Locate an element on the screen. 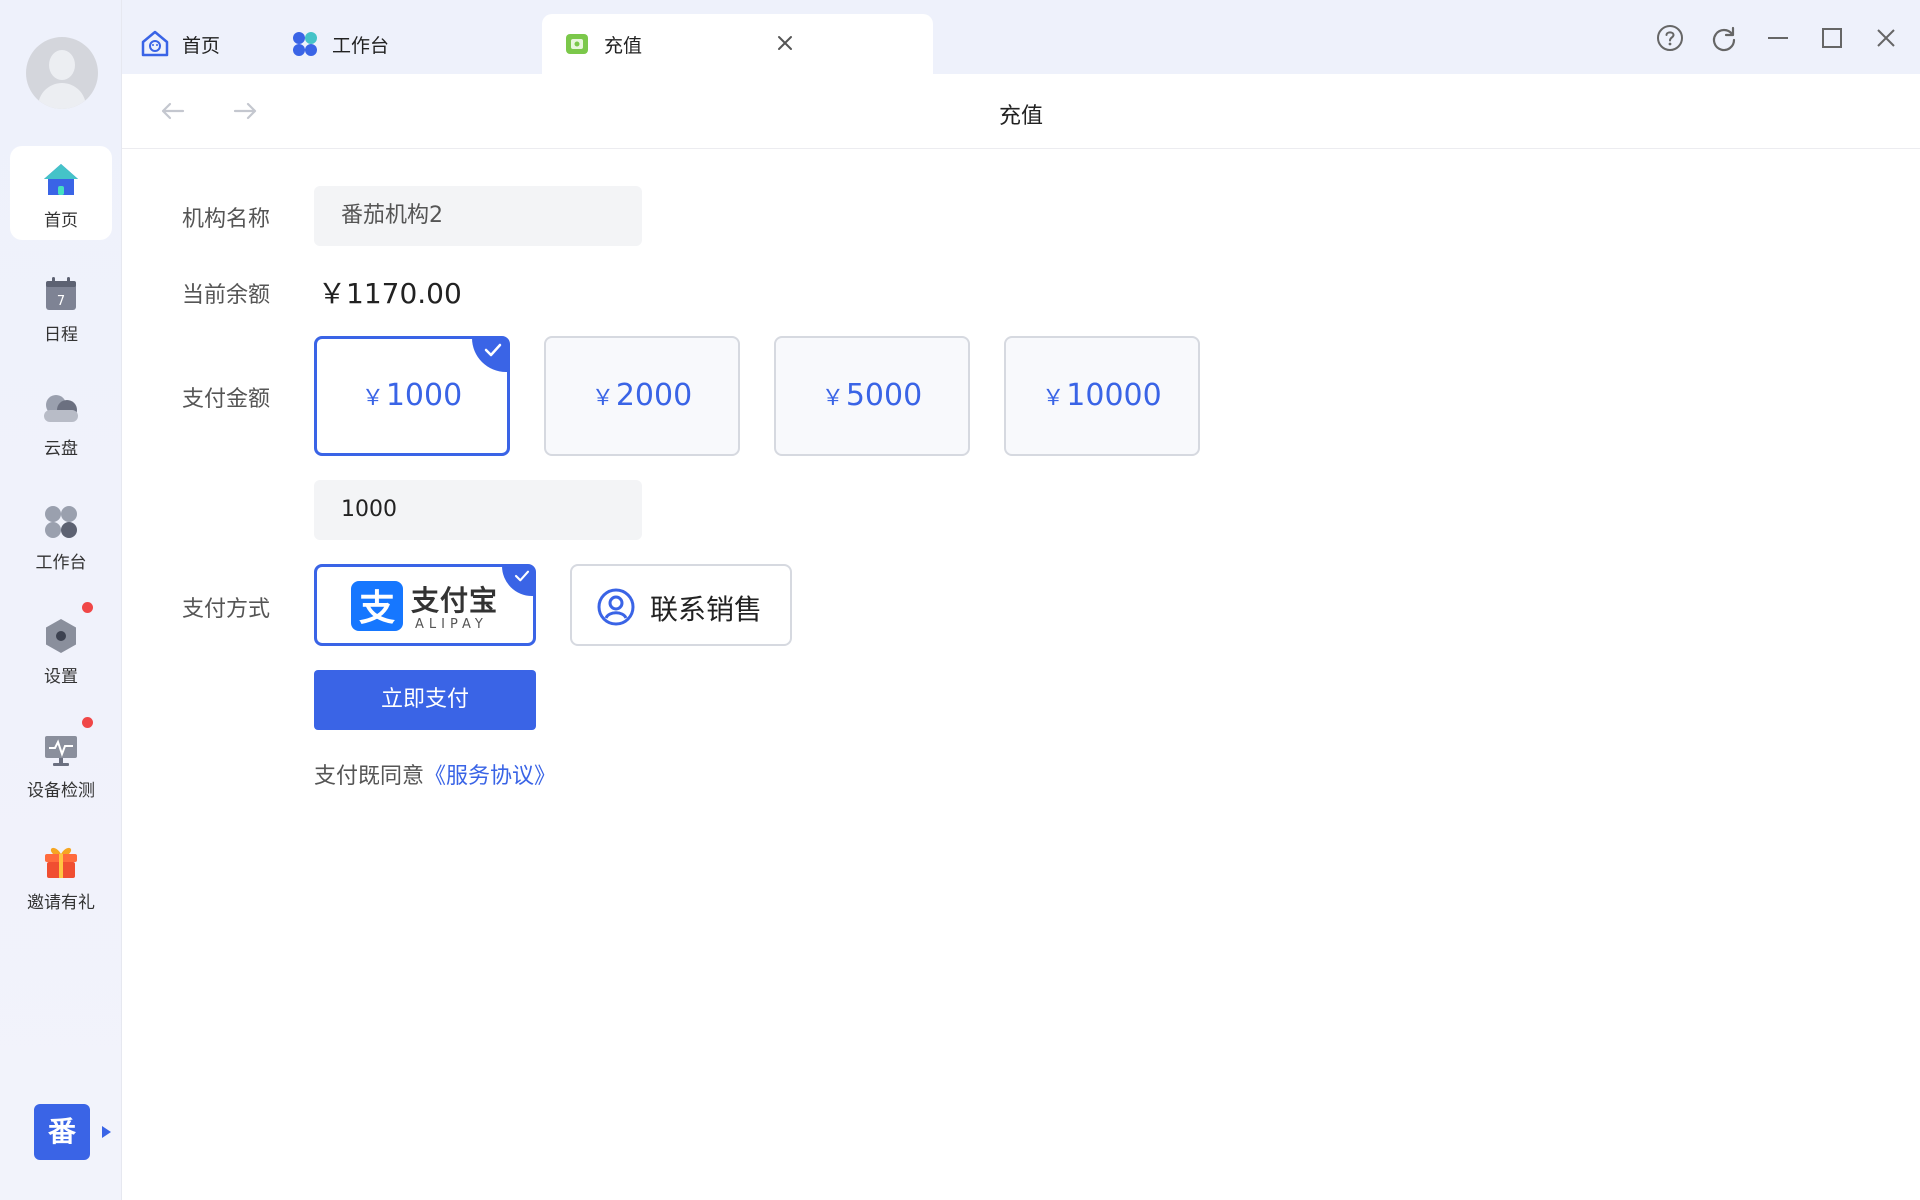 The height and width of the screenshot is (1200, 1920). tab-bar: 首页 工作台 充值 is located at coordinates (1021, 37).